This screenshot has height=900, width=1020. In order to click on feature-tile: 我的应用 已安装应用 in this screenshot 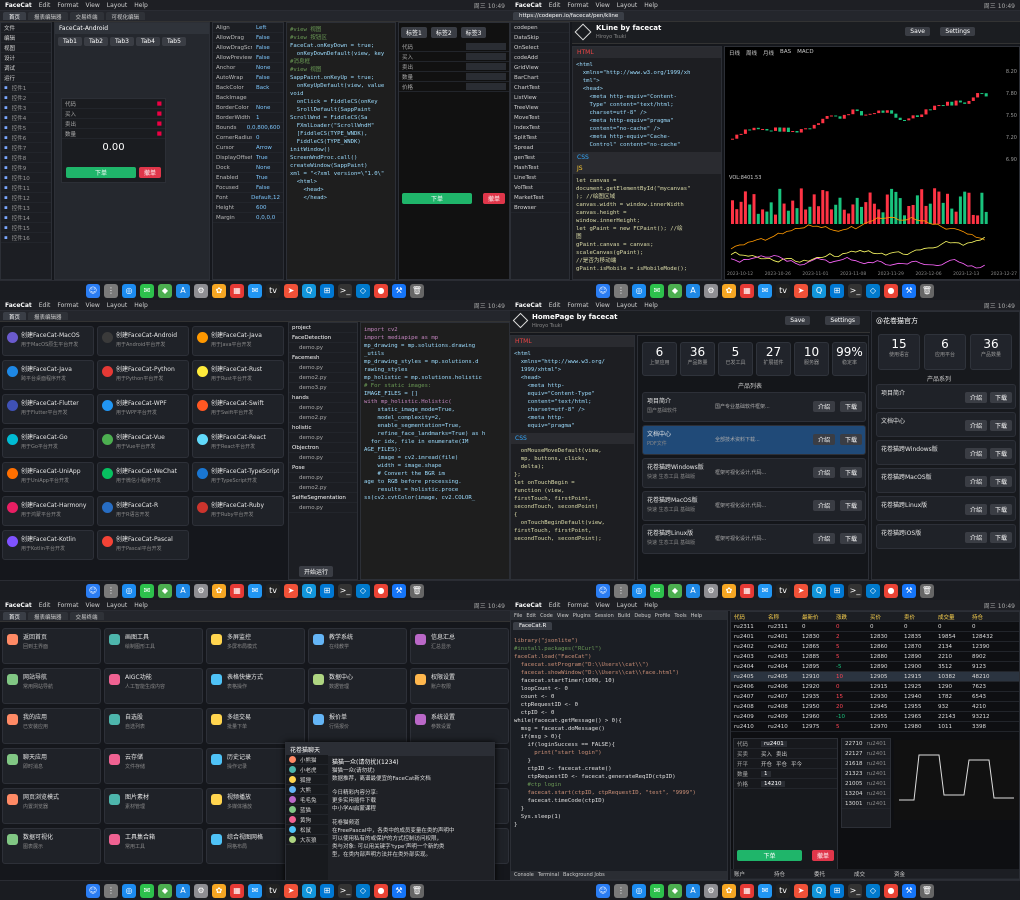, I will do `click(51, 726)`.